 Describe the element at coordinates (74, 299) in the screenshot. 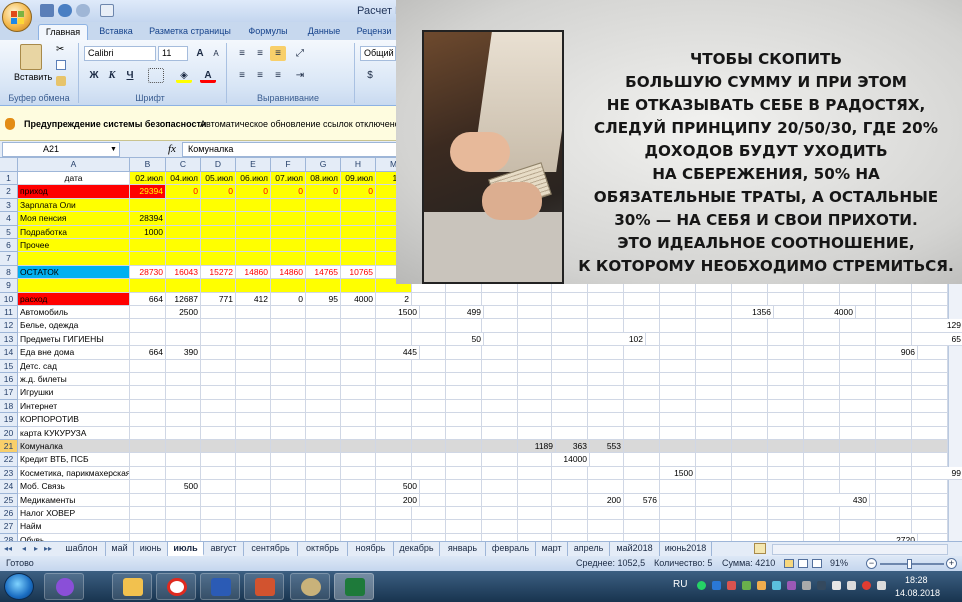

I see `row-label: расход` at that location.